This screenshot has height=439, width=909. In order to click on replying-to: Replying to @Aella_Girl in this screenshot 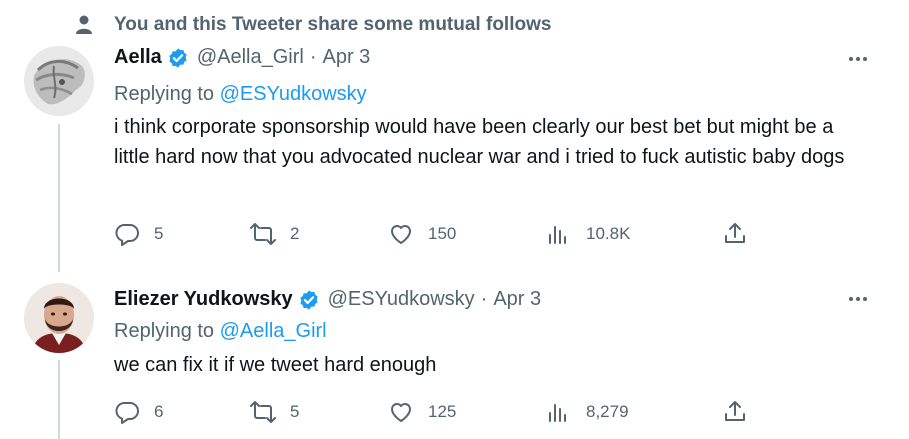, I will do `click(220, 331)`.